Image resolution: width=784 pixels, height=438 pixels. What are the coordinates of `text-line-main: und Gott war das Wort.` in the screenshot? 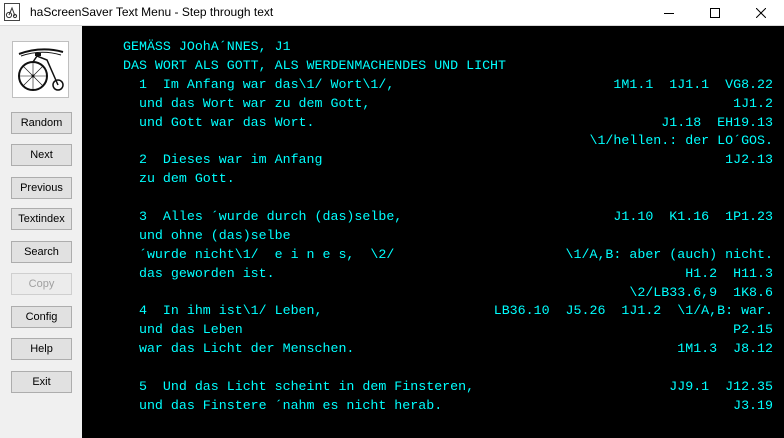 It's located at (219, 122).